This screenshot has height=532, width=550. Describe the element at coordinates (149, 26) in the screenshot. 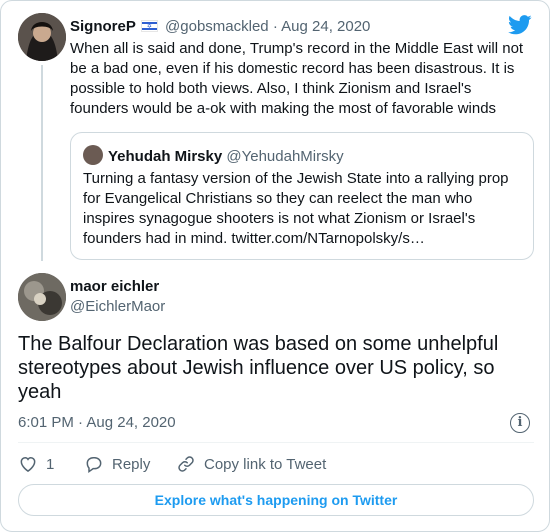

I see `israel-flag-icon: ✡` at that location.